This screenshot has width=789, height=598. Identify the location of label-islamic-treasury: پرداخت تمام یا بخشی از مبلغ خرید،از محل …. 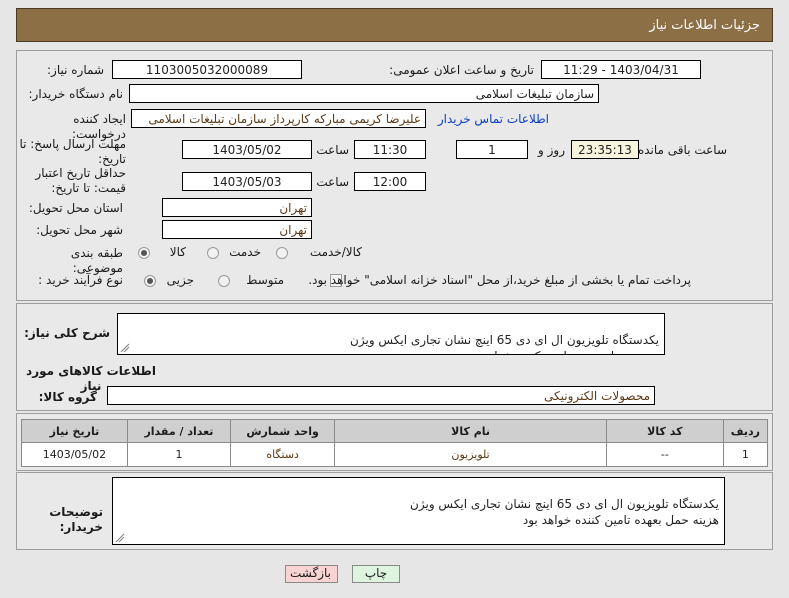
(499, 280).